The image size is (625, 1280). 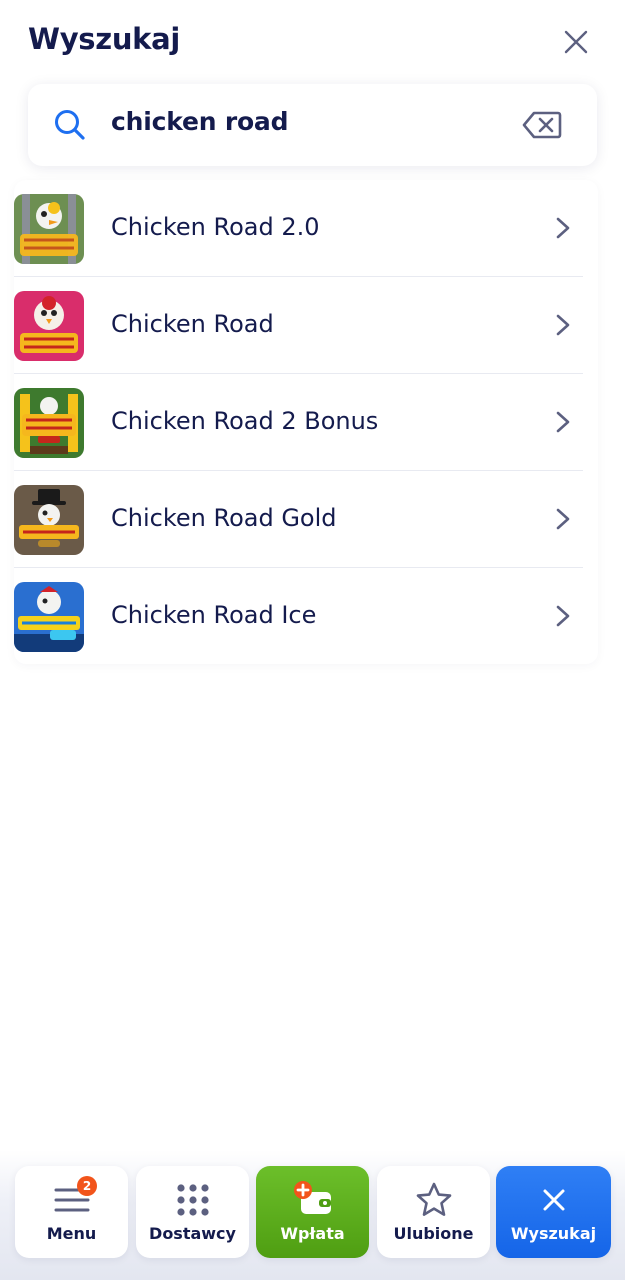 I want to click on result-item-chicken-road-2-bonus: Chicken Road 2 Bonus, so click(x=298, y=422).